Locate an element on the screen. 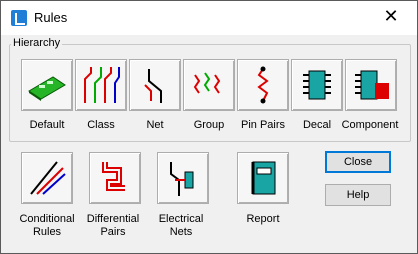  pcb-board-icon is located at coordinates (47, 88).